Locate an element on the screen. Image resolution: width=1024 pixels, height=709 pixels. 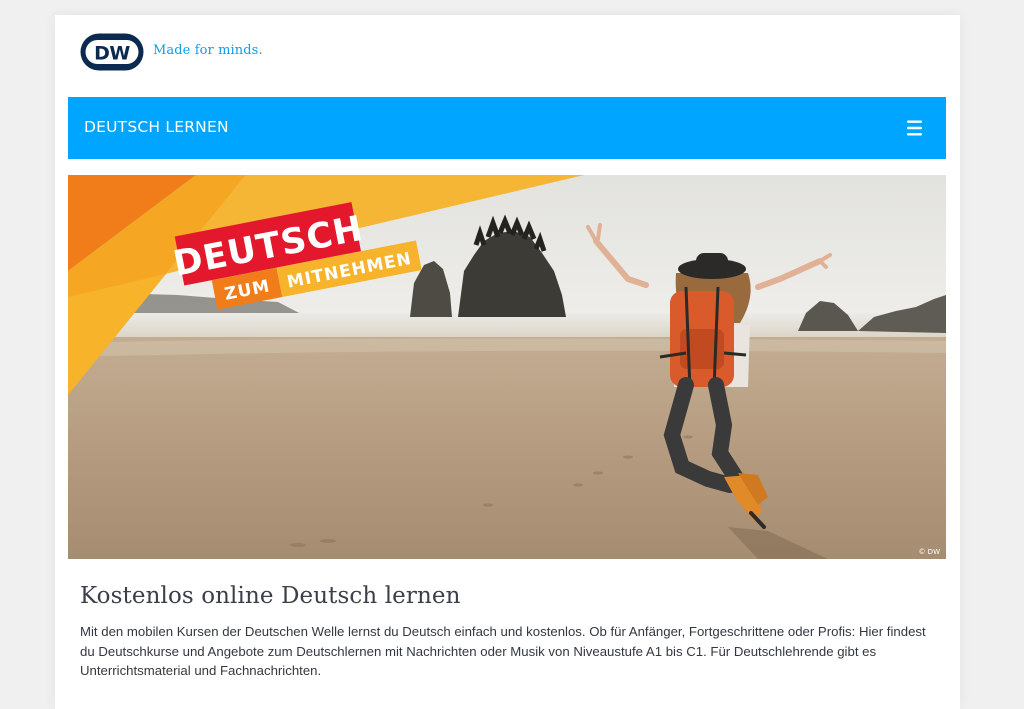
nav-title: DEUTSCH LERNEN is located at coordinates (156, 127).